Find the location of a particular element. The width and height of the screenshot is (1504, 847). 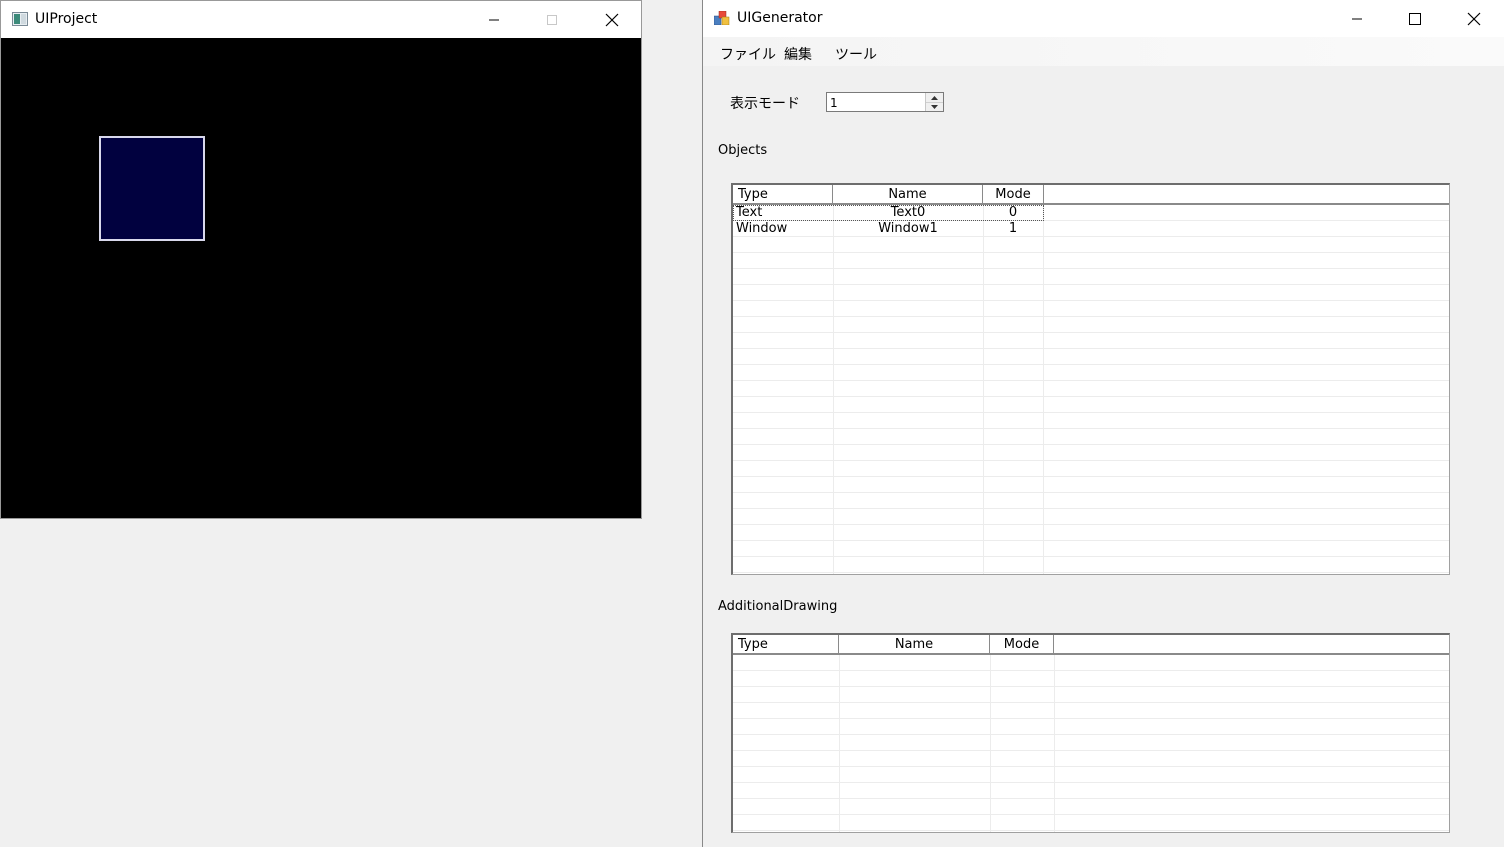

chevron-down-icon is located at coordinates (934, 106).